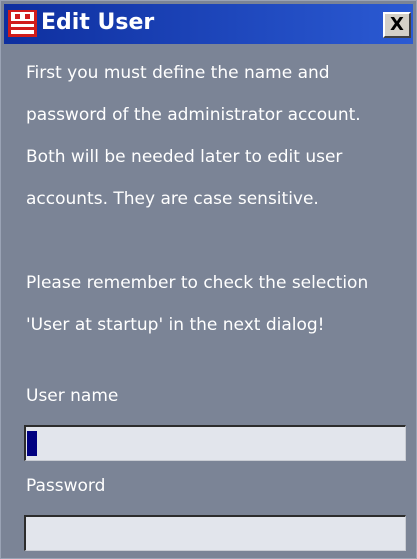 The image size is (417, 559). Describe the element at coordinates (193, 115) in the screenshot. I see `instruction-line: password of the administrator account.` at that location.